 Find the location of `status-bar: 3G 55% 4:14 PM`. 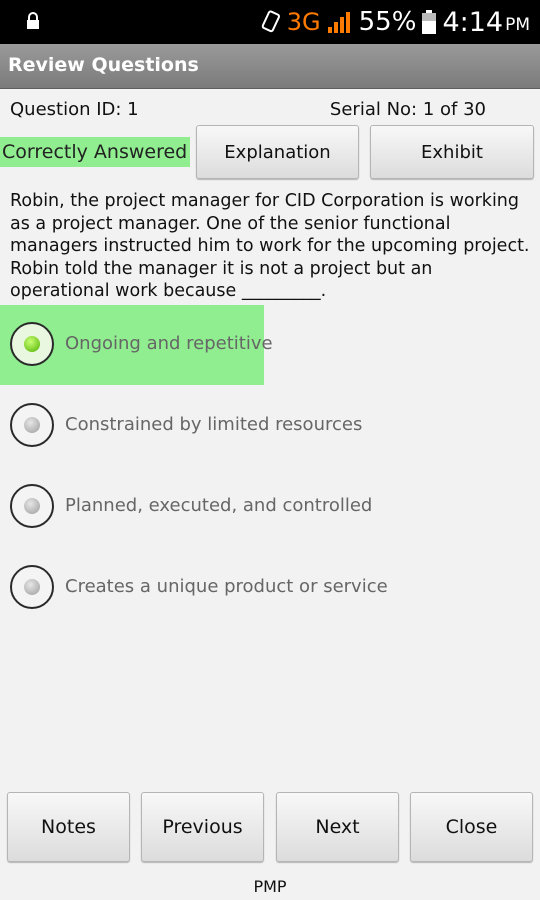

status-bar: 3G 55% 4:14 PM is located at coordinates (270, 22).